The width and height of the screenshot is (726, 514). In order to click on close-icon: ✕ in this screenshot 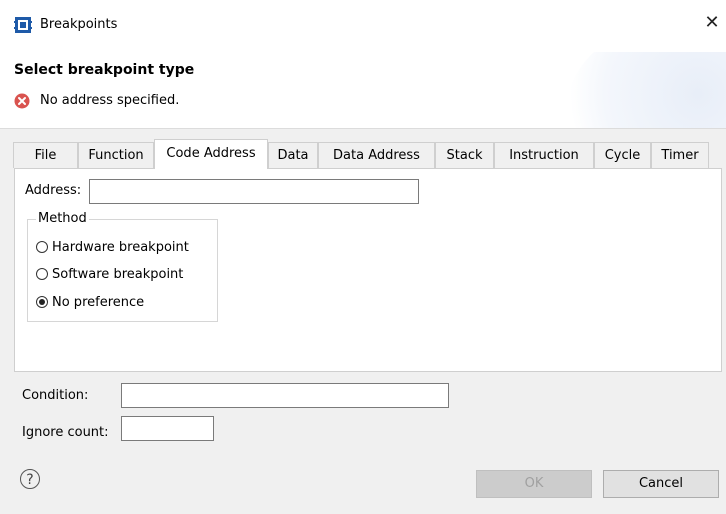, I will do `click(712, 23)`.